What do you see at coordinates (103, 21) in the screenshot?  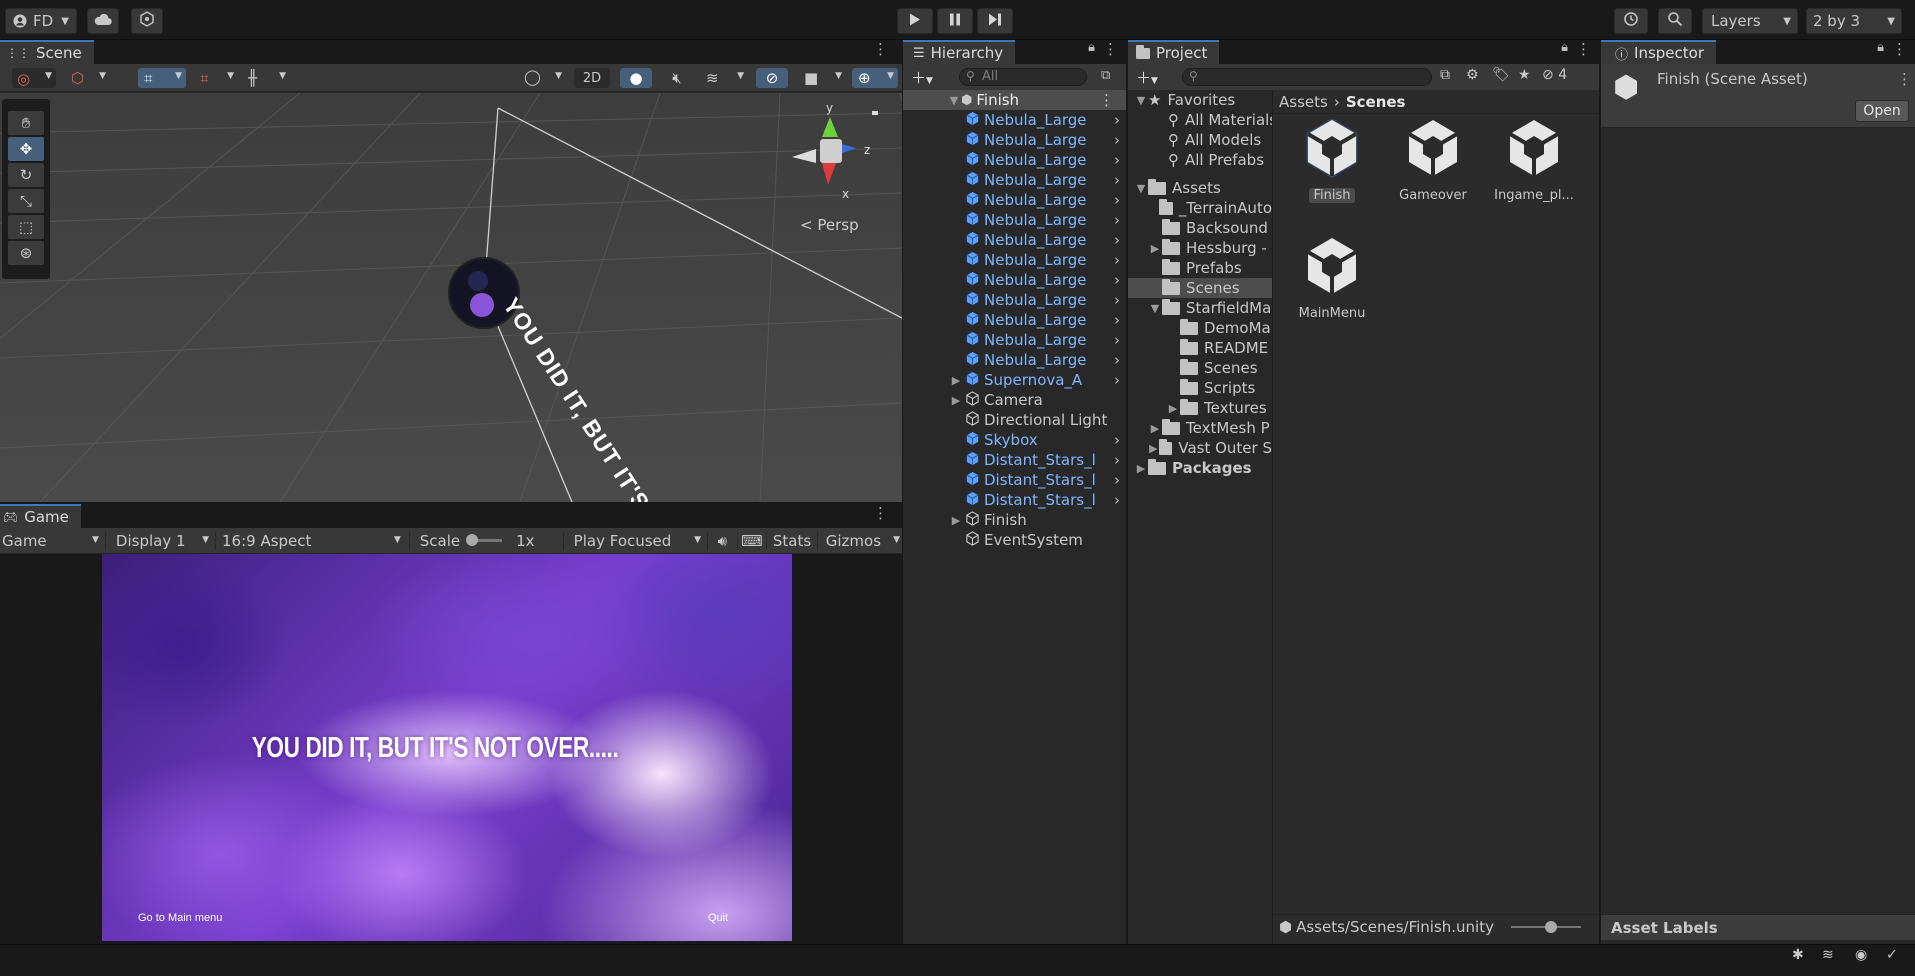 I see `cloud-button` at bounding box center [103, 21].